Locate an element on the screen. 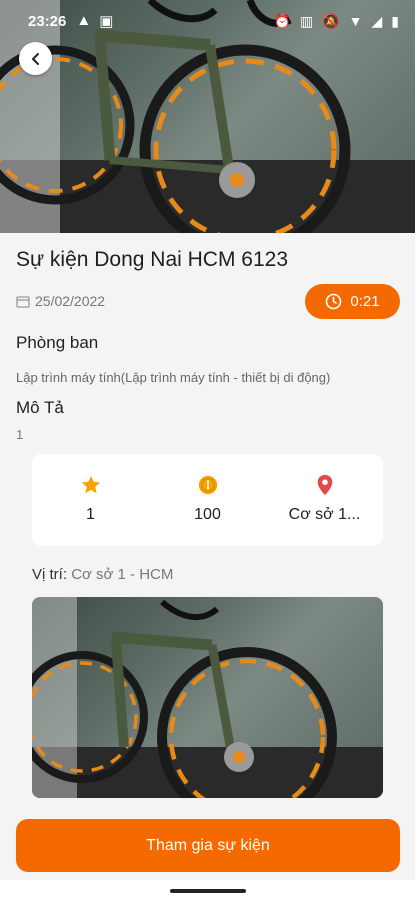 The image size is (415, 900). clock-icon is located at coordinates (334, 301).